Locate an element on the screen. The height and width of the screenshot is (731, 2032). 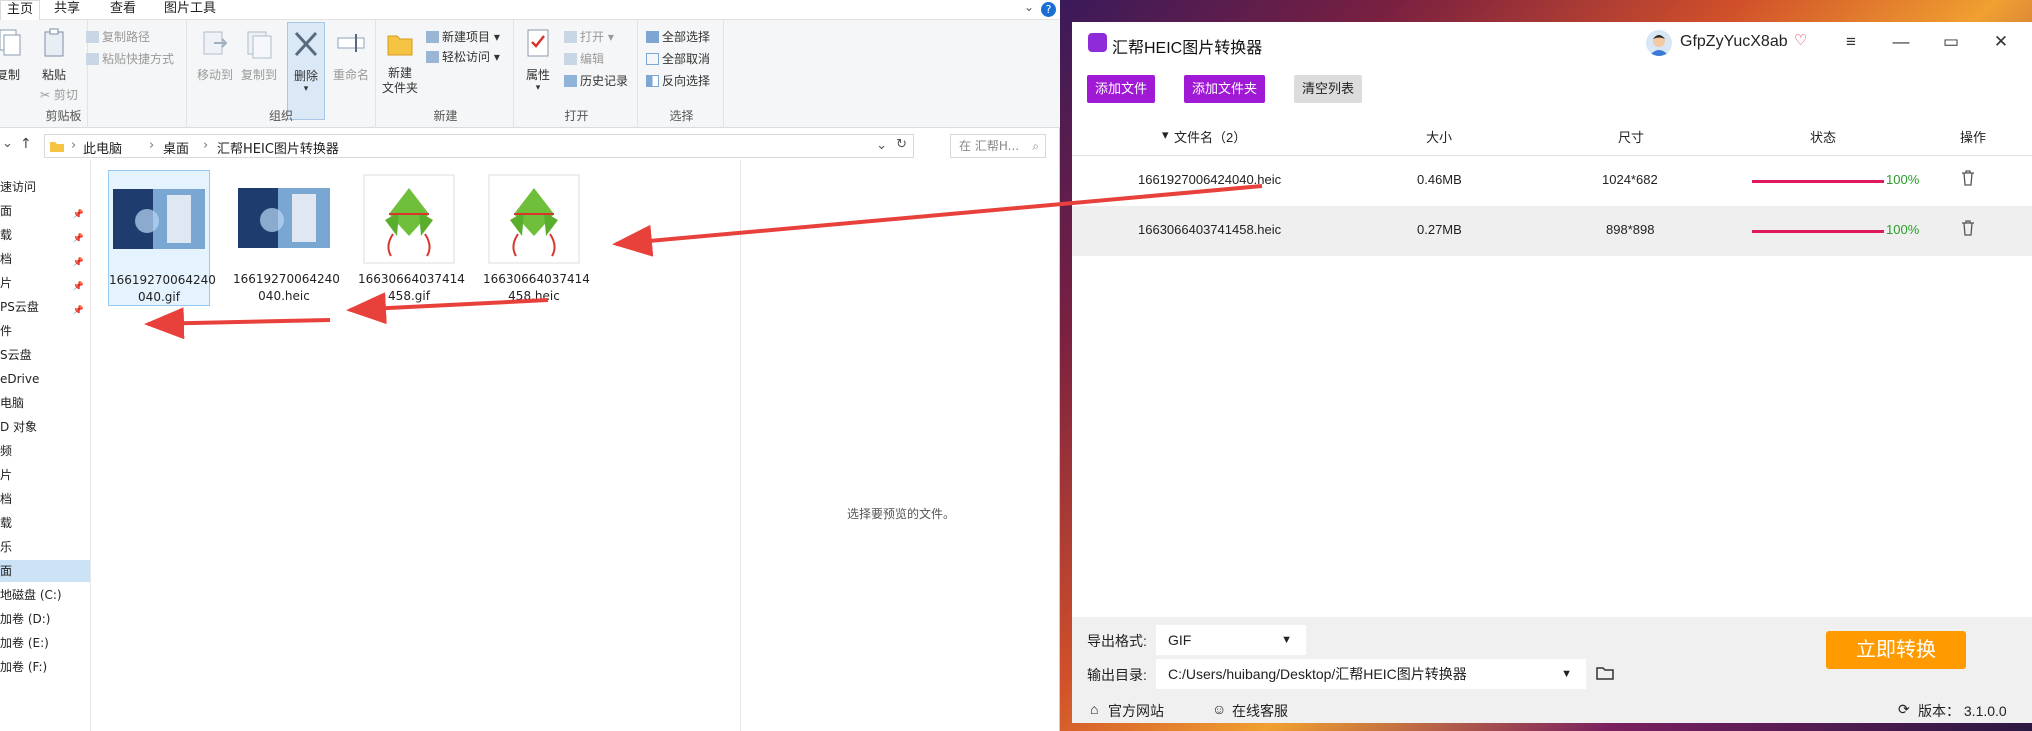
annotation-arrows is located at coordinates (703, 262).